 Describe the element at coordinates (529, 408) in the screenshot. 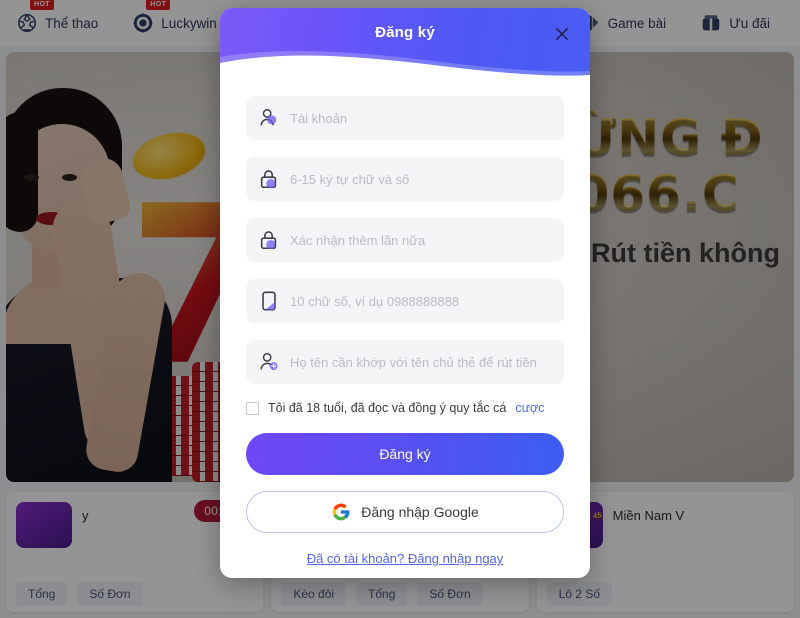

I see `agreement-terms-link: cược` at that location.